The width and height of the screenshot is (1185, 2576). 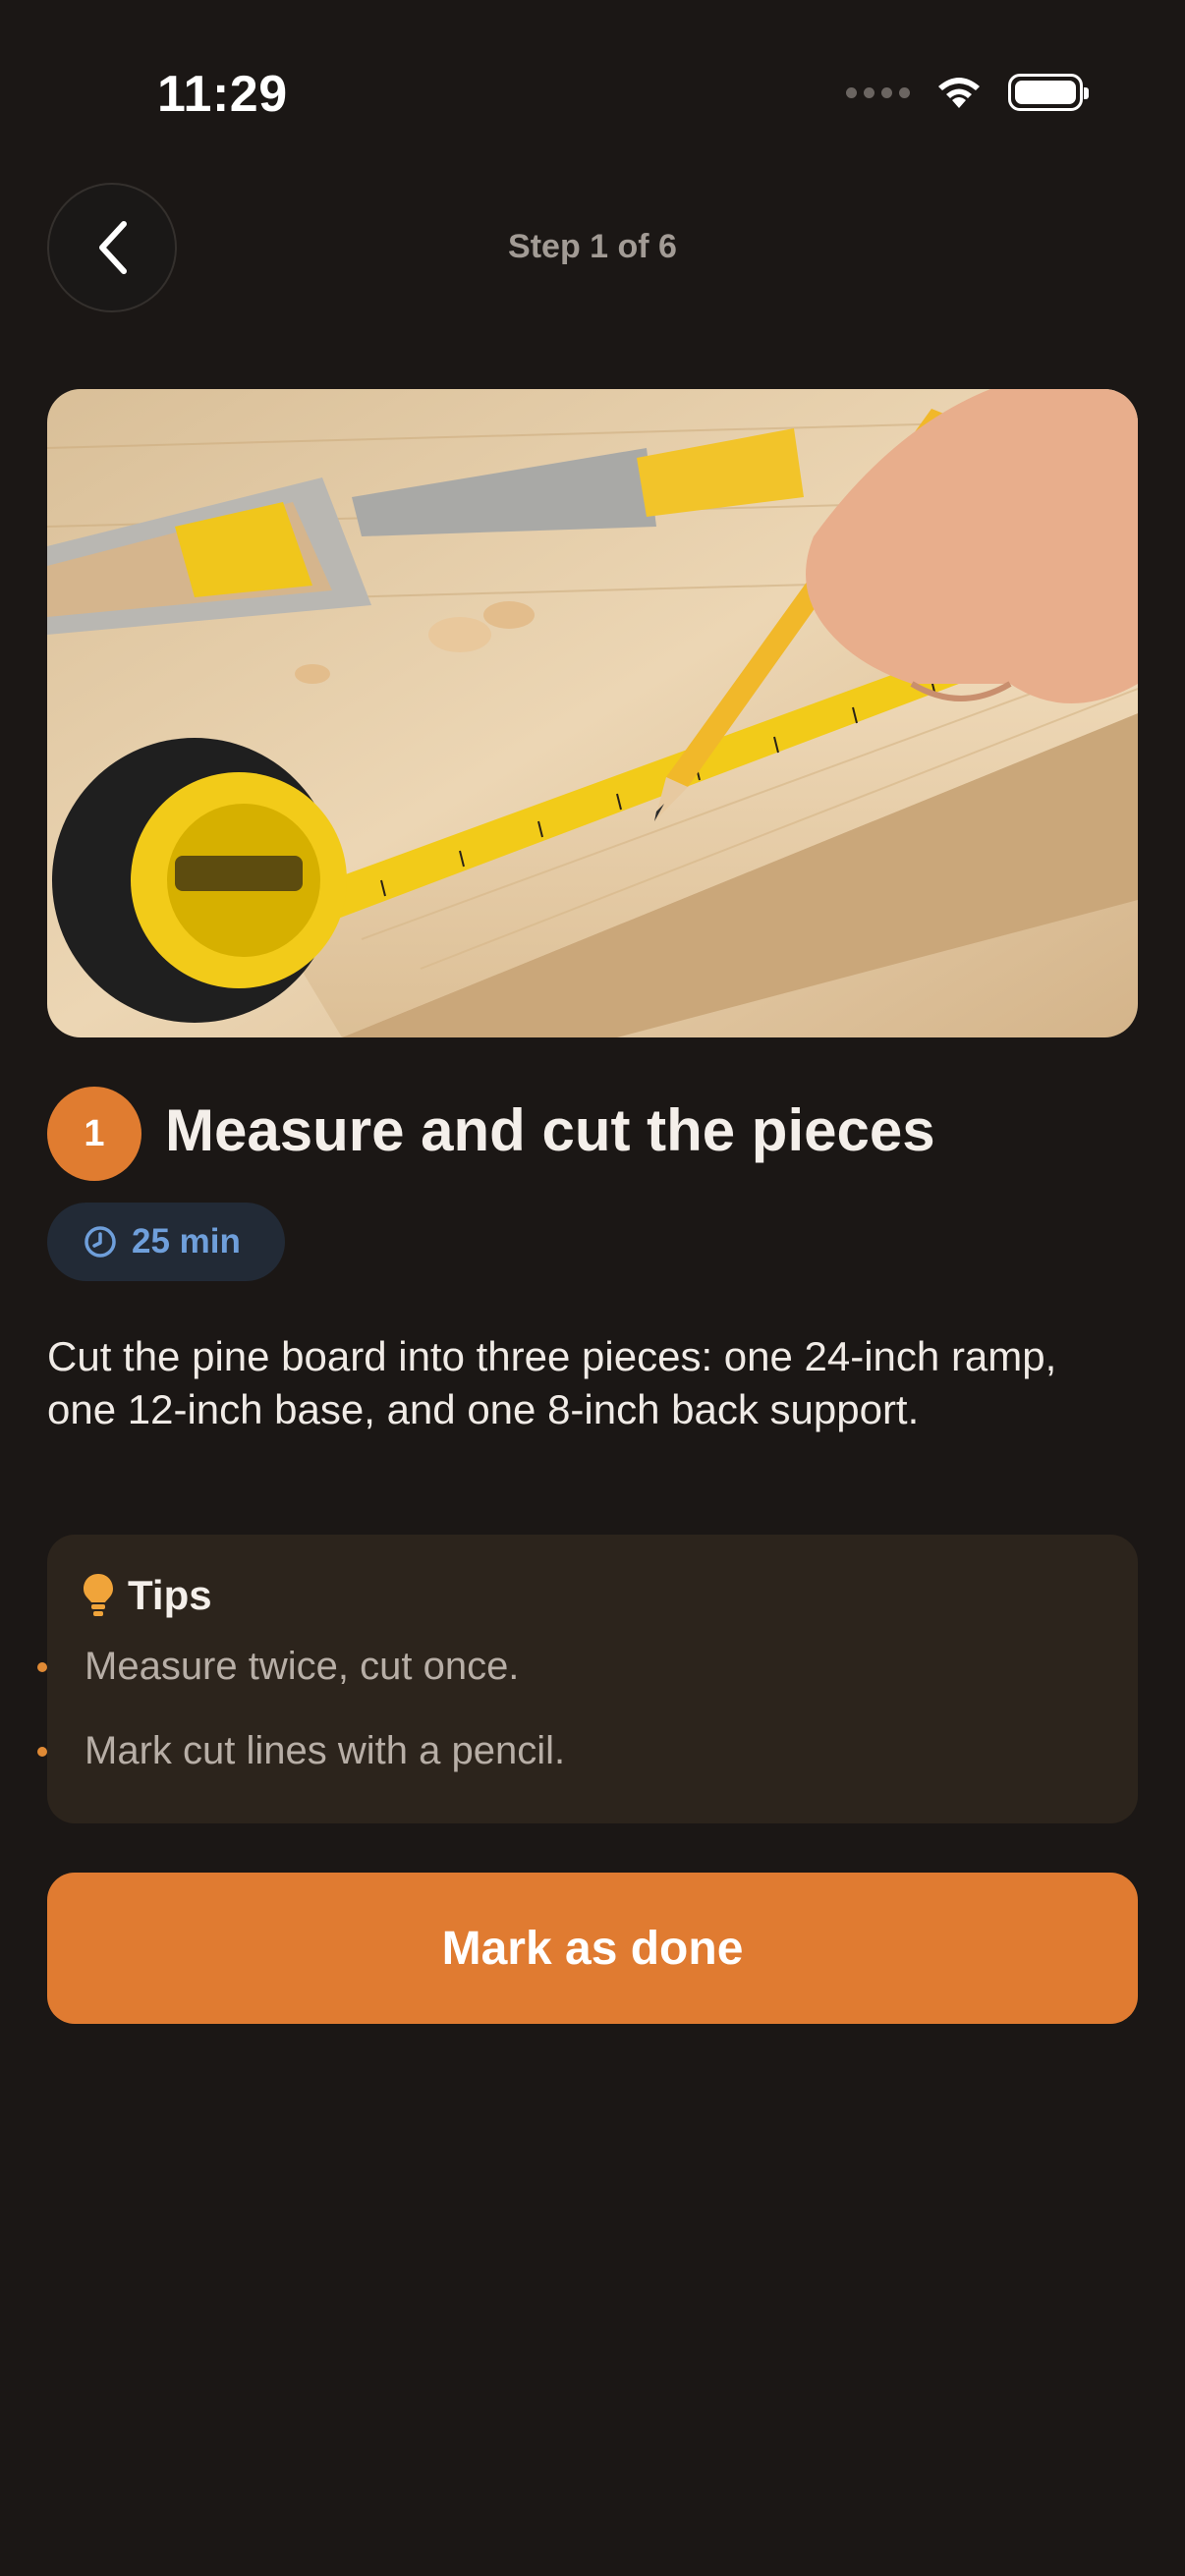 I want to click on step-number-badge: 1, so click(x=94, y=1134).